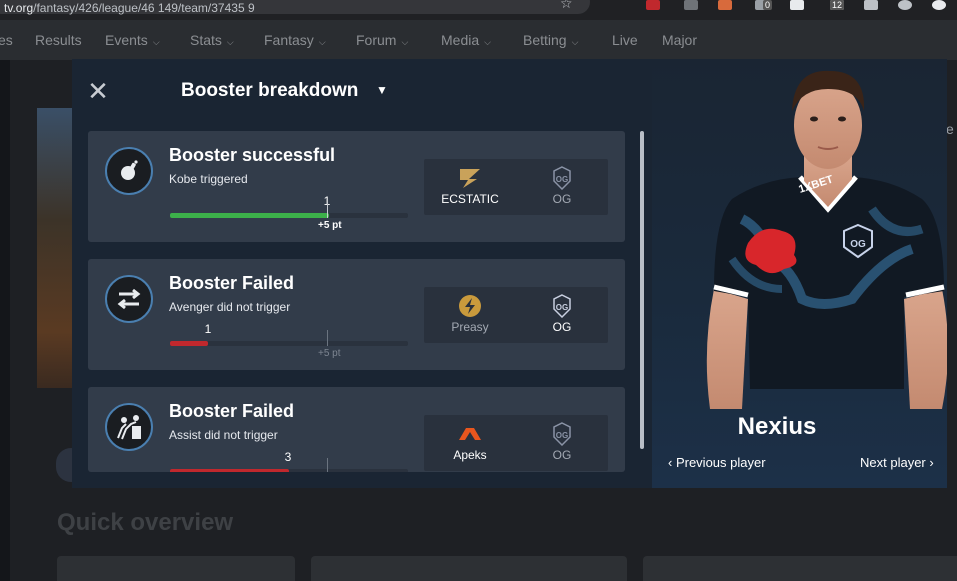  I want to click on profile-avatar-icon, so click(939, 5).